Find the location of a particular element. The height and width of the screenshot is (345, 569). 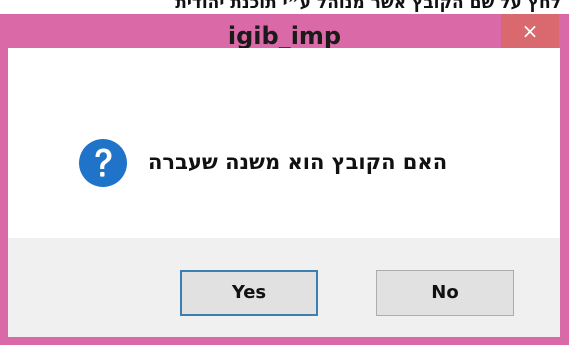

yes-button: Yes is located at coordinates (249, 293).